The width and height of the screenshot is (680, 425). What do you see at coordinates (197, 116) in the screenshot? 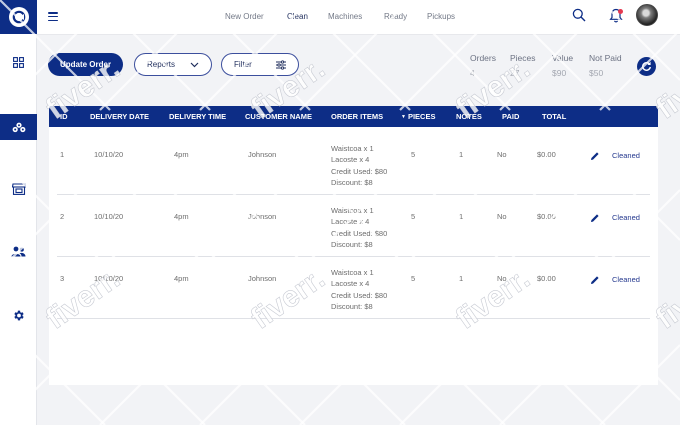
I see `col-delivery-time: DELIVERY TIME` at bounding box center [197, 116].